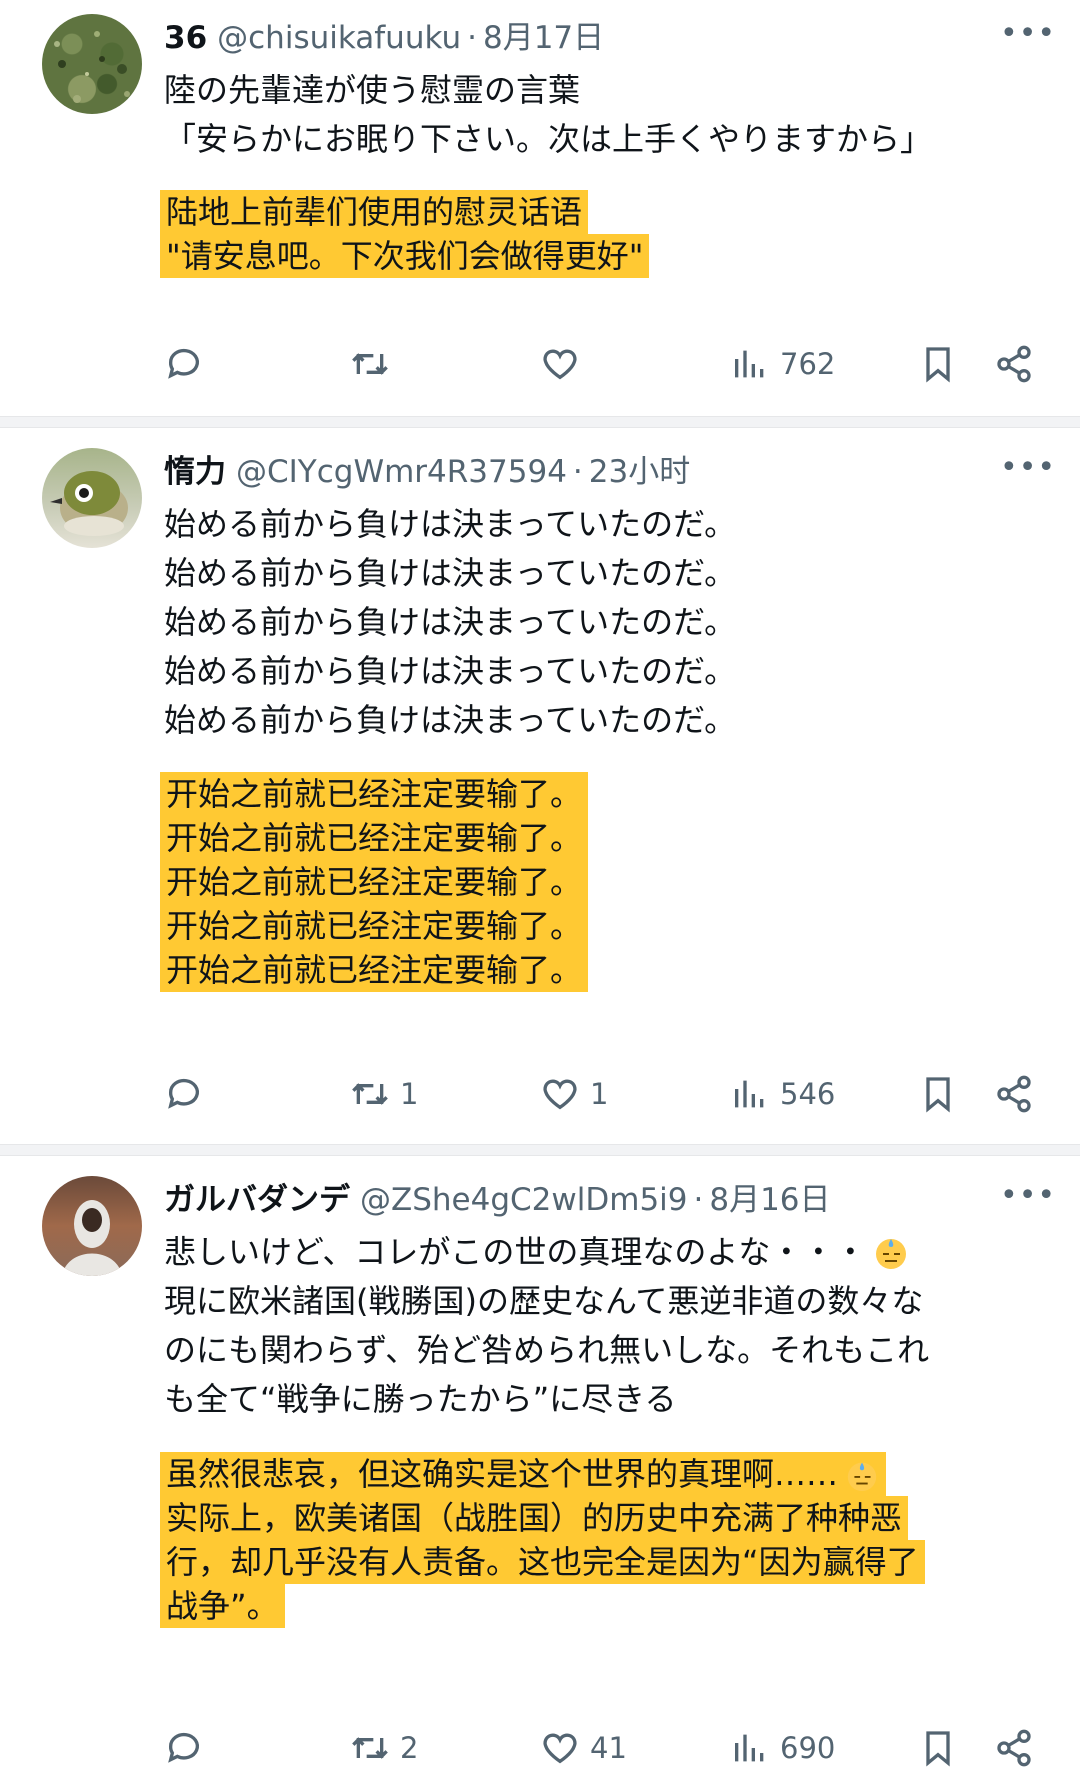 The image size is (1080, 1787). I want to click on user-handle: @ZShe4gC2wlDm5i9, so click(524, 1200).